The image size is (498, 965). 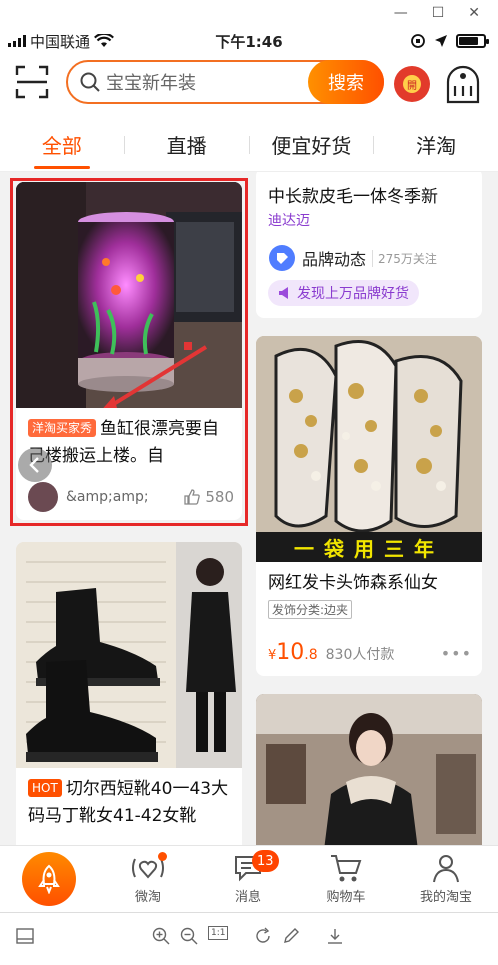 What do you see at coordinates (43, 497) in the screenshot?
I see `avatar` at bounding box center [43, 497].